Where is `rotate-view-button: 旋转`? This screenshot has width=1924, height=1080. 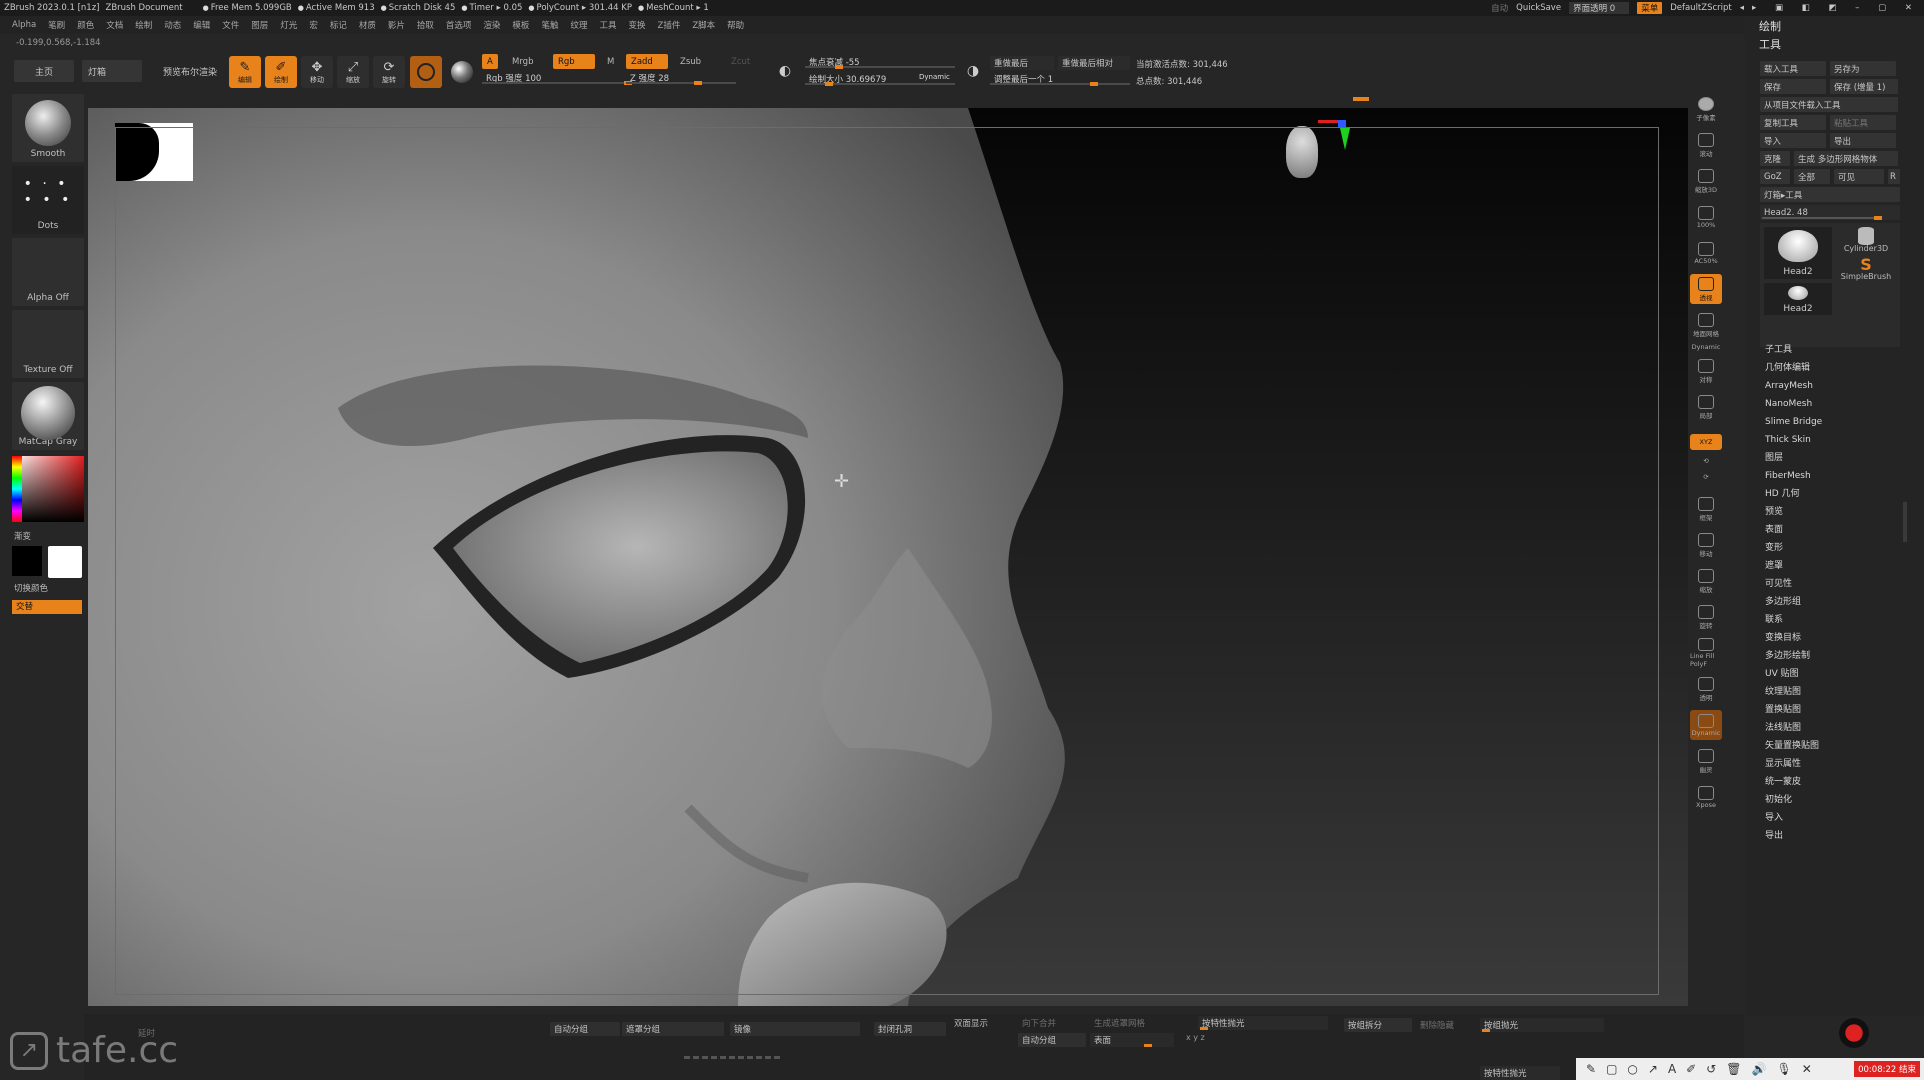 rotate-view-button: 旋转 is located at coordinates (1706, 617).